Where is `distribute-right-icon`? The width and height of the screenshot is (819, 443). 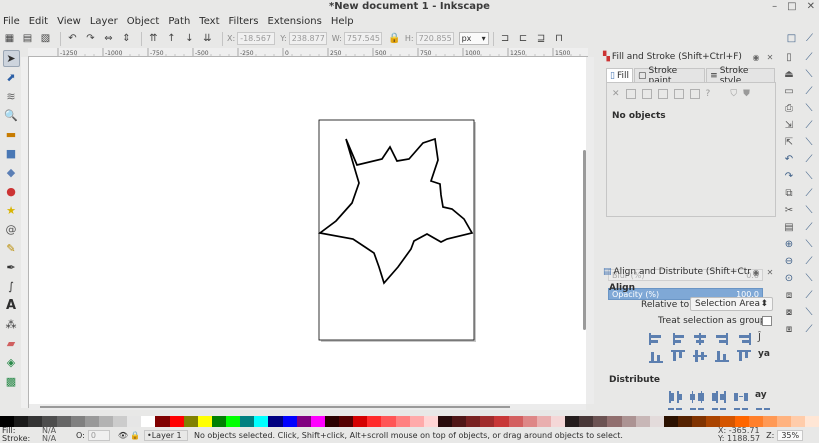
distribute-right-icon is located at coordinates (719, 397).